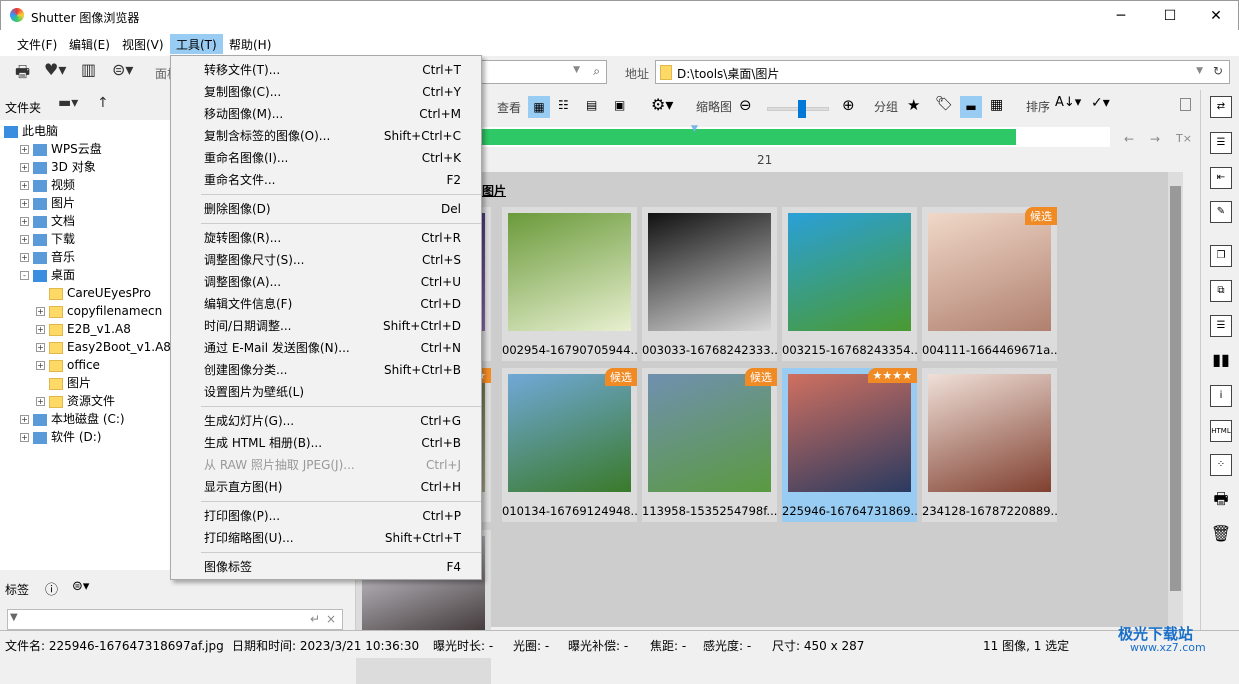 The width and height of the screenshot is (1239, 684). What do you see at coordinates (326, 516) in the screenshot?
I see `menu-item: 打印图像(P)... Ctrl+P` at bounding box center [326, 516].